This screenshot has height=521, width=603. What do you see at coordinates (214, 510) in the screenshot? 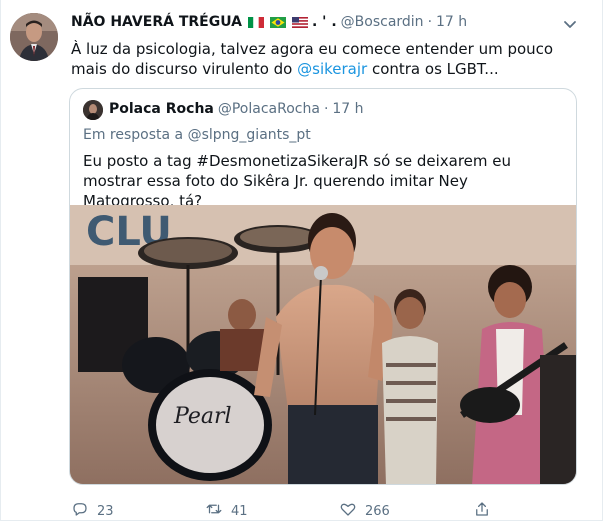
I see `retweet-icon` at bounding box center [214, 510].